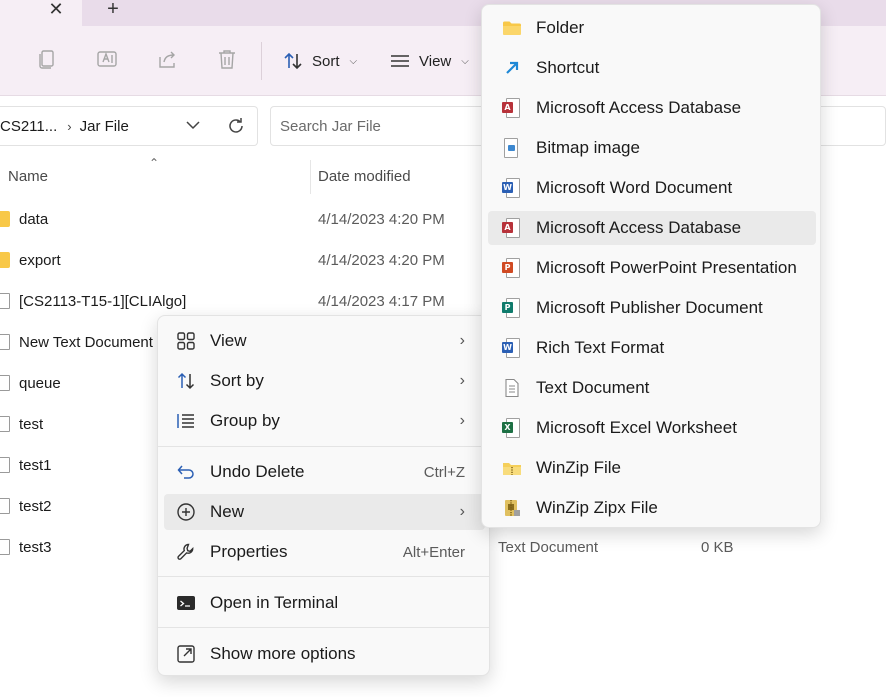 This screenshot has width=886, height=697. What do you see at coordinates (364, 176) in the screenshot?
I see `column-header-date-modified: Date modified` at bounding box center [364, 176].